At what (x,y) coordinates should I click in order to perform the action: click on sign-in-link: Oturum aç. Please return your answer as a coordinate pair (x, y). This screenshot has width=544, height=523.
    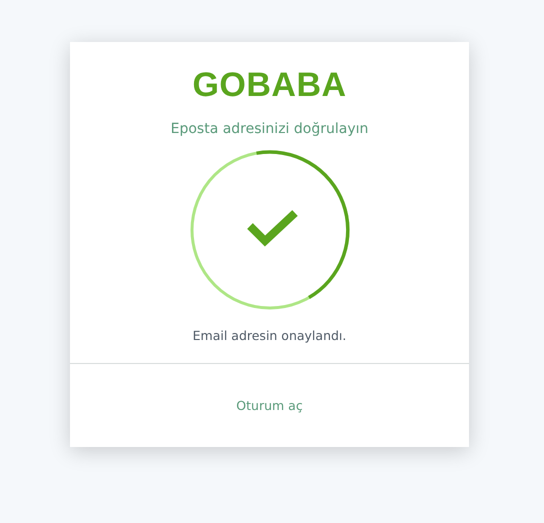
    Looking at the image, I should click on (269, 405).